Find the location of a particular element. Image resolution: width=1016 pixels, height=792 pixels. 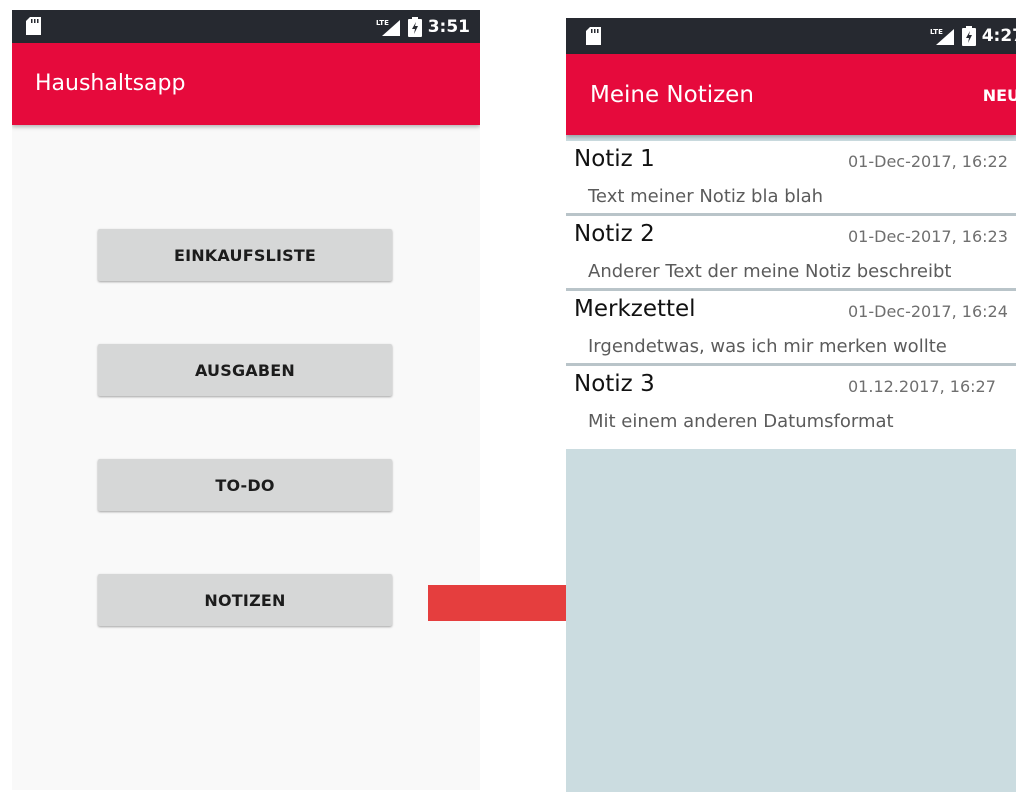

note-text: Text meiner Notiz bla blah is located at coordinates (706, 196).